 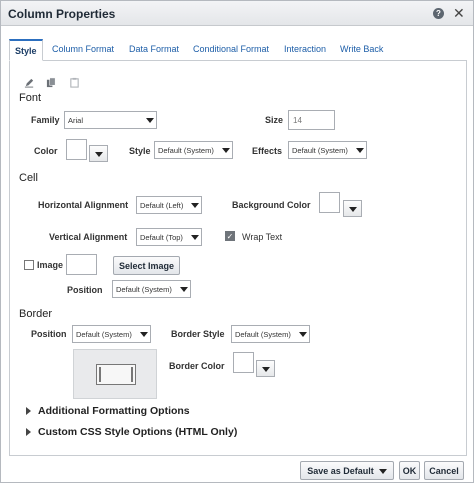 I want to click on border-section-heading: Border, so click(x=36, y=314).